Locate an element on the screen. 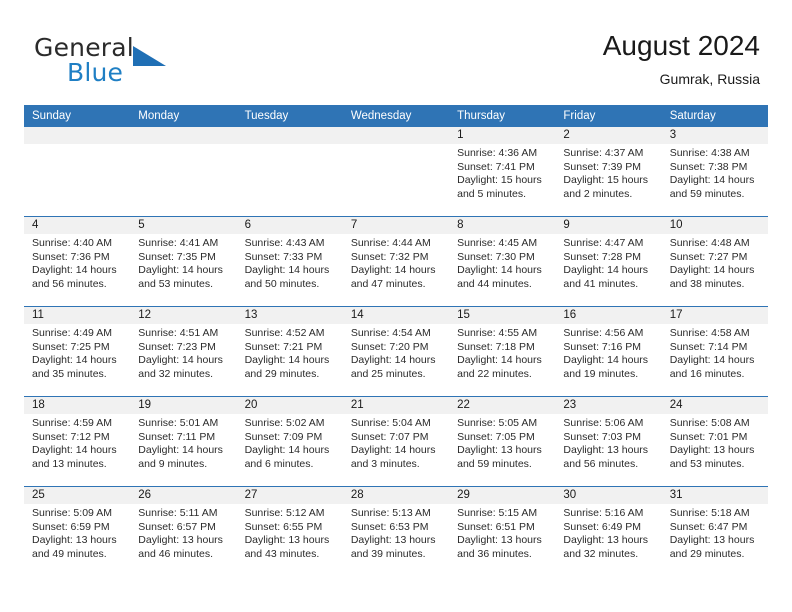 This screenshot has height=612, width=792. daylight-text: Daylight: 15 hours and 2 minutes. is located at coordinates (606, 187).